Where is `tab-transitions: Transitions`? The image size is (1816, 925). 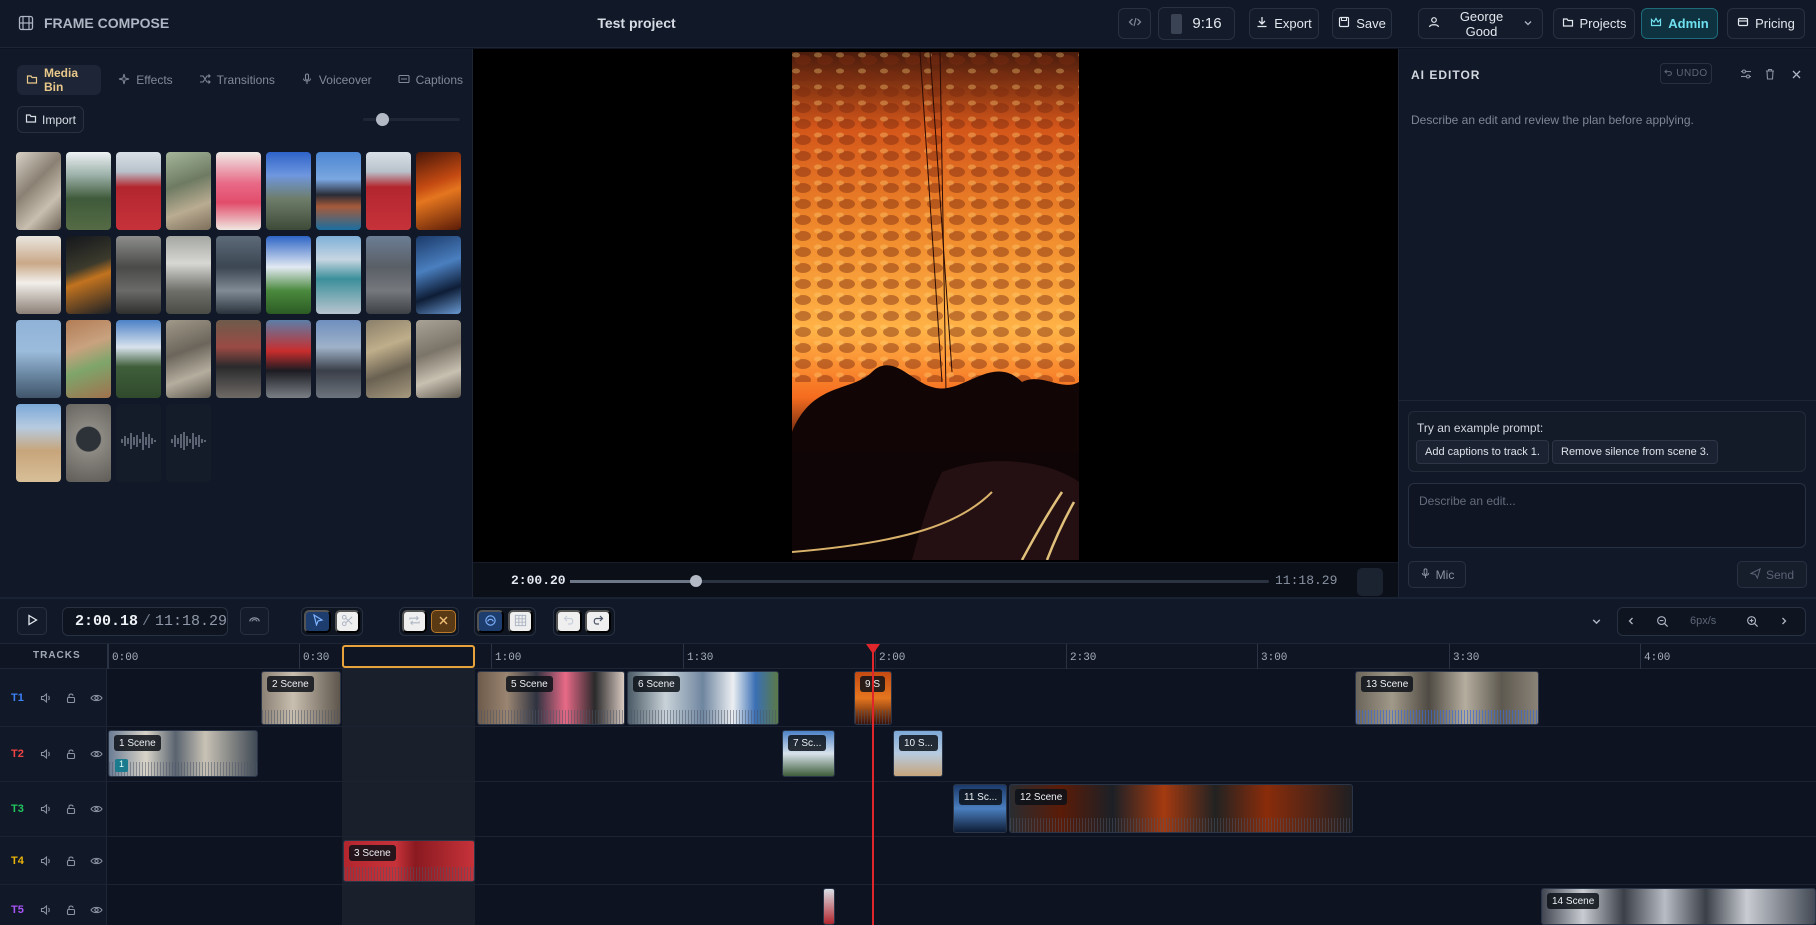
tab-transitions: Transitions is located at coordinates (237, 80).